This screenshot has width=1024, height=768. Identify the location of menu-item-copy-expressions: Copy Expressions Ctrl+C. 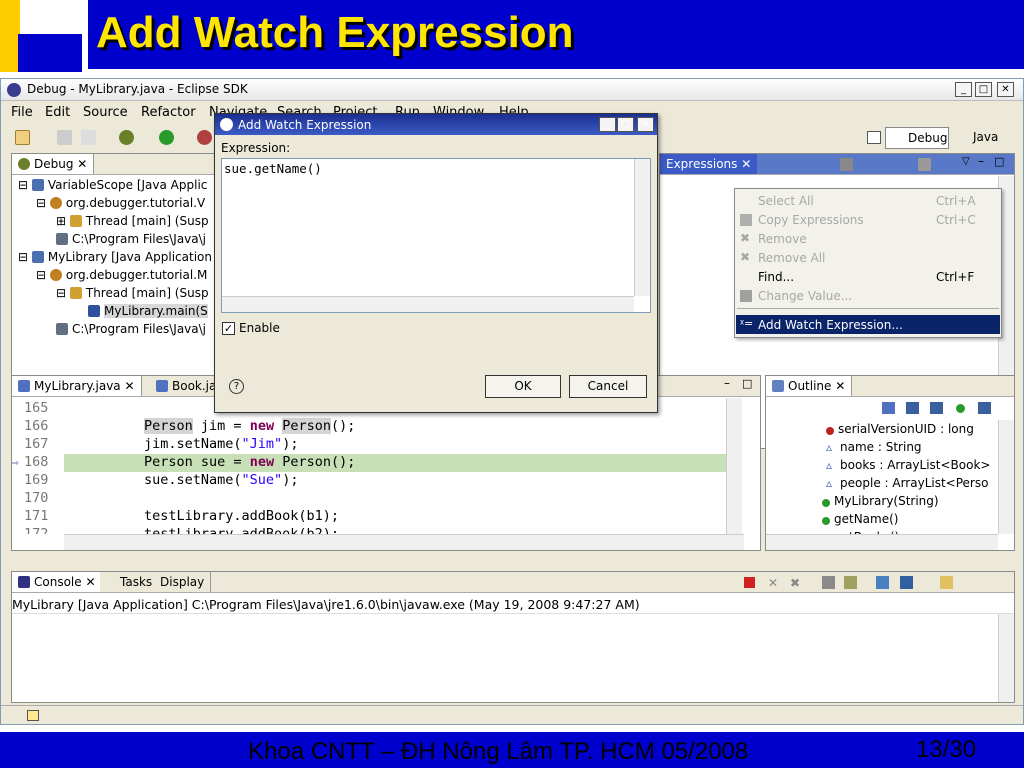
(868, 219).